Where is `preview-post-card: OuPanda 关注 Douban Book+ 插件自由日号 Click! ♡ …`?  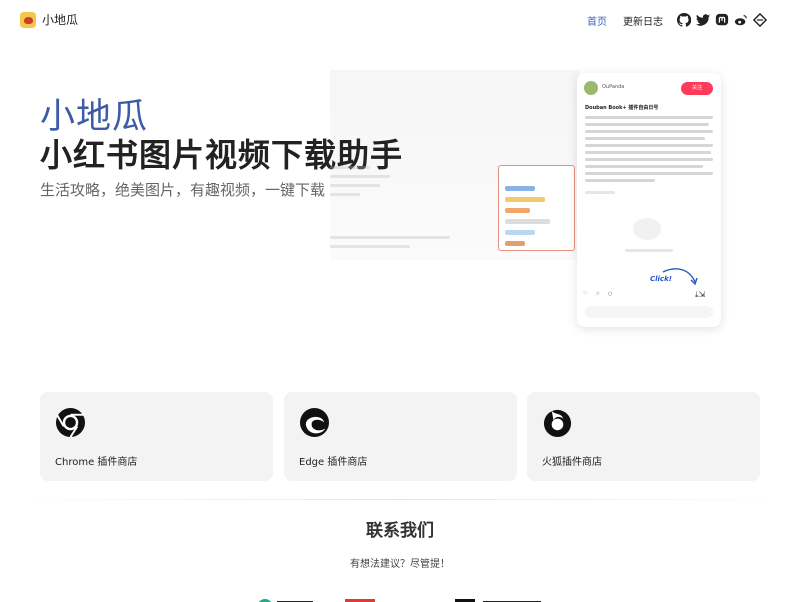
preview-post-card: OuPanda 关注 Douban Book+ 插件自由日号 Click! ♡ … is located at coordinates (649, 200).